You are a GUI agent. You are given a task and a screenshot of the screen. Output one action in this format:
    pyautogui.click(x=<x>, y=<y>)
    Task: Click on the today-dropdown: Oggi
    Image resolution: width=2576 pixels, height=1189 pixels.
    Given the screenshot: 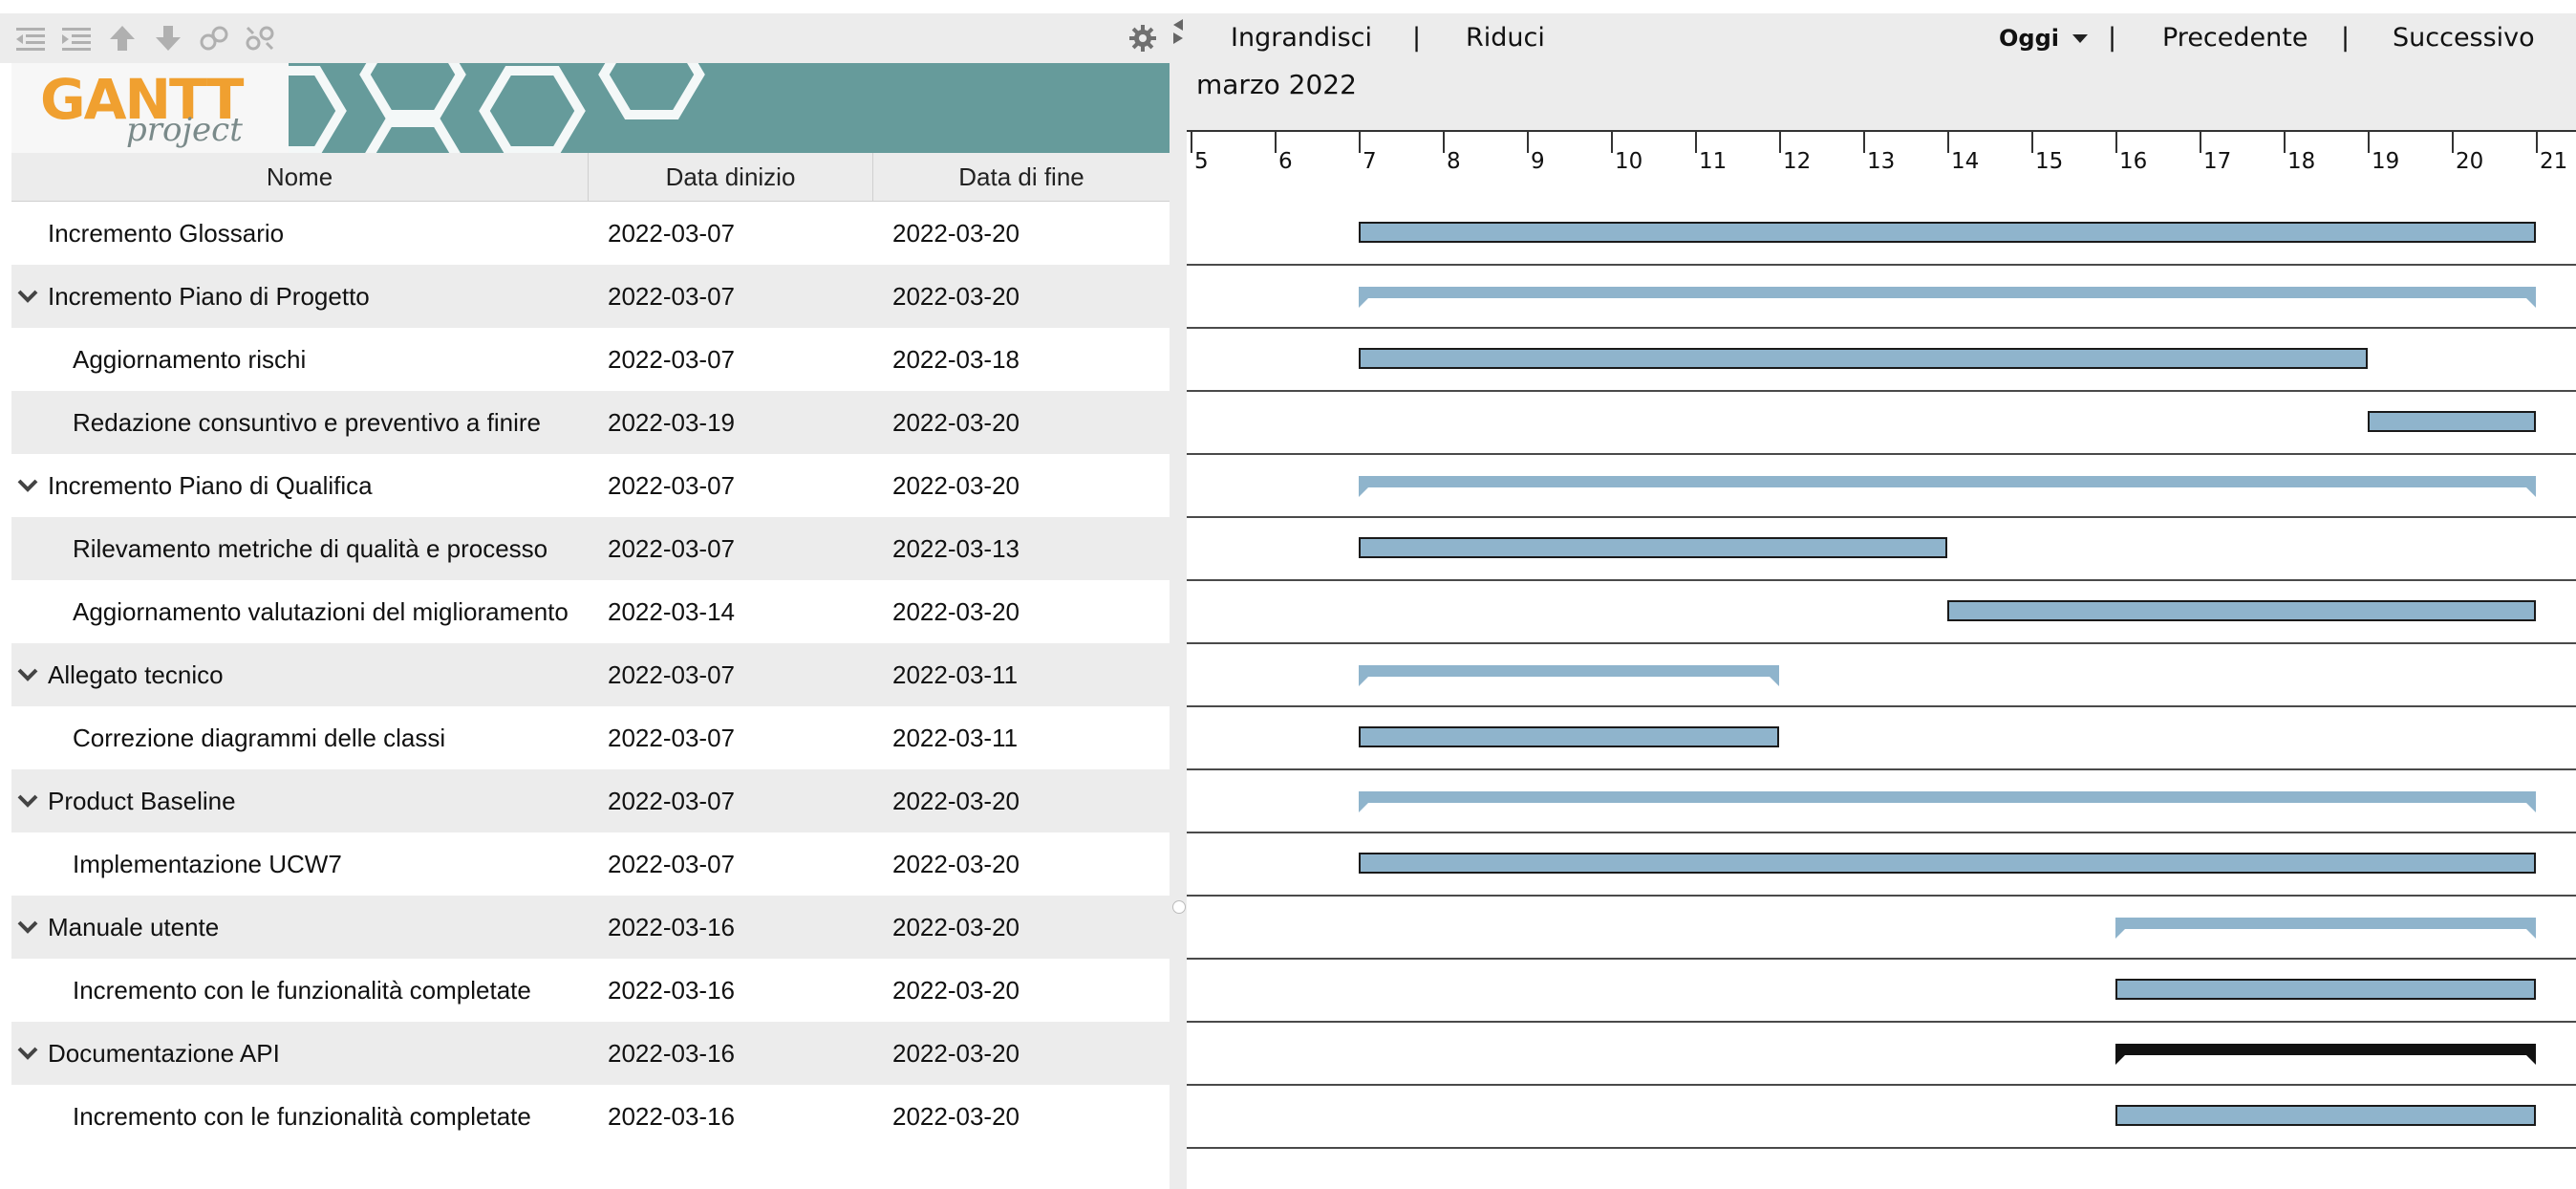 What is the action you would take?
    pyautogui.click(x=2044, y=38)
    